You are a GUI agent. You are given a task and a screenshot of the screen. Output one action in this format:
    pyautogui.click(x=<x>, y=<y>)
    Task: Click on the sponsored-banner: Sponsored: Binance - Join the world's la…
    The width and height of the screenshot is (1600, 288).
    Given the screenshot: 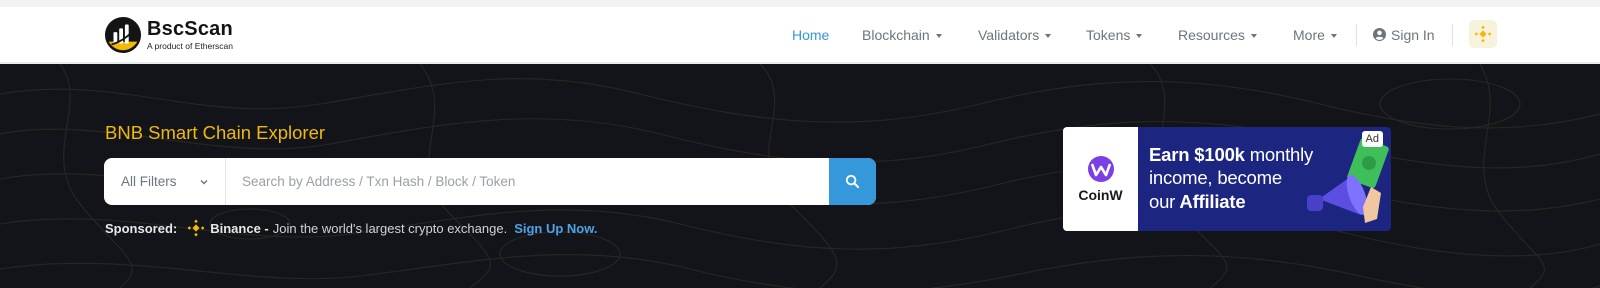 What is the action you would take?
    pyautogui.click(x=351, y=228)
    